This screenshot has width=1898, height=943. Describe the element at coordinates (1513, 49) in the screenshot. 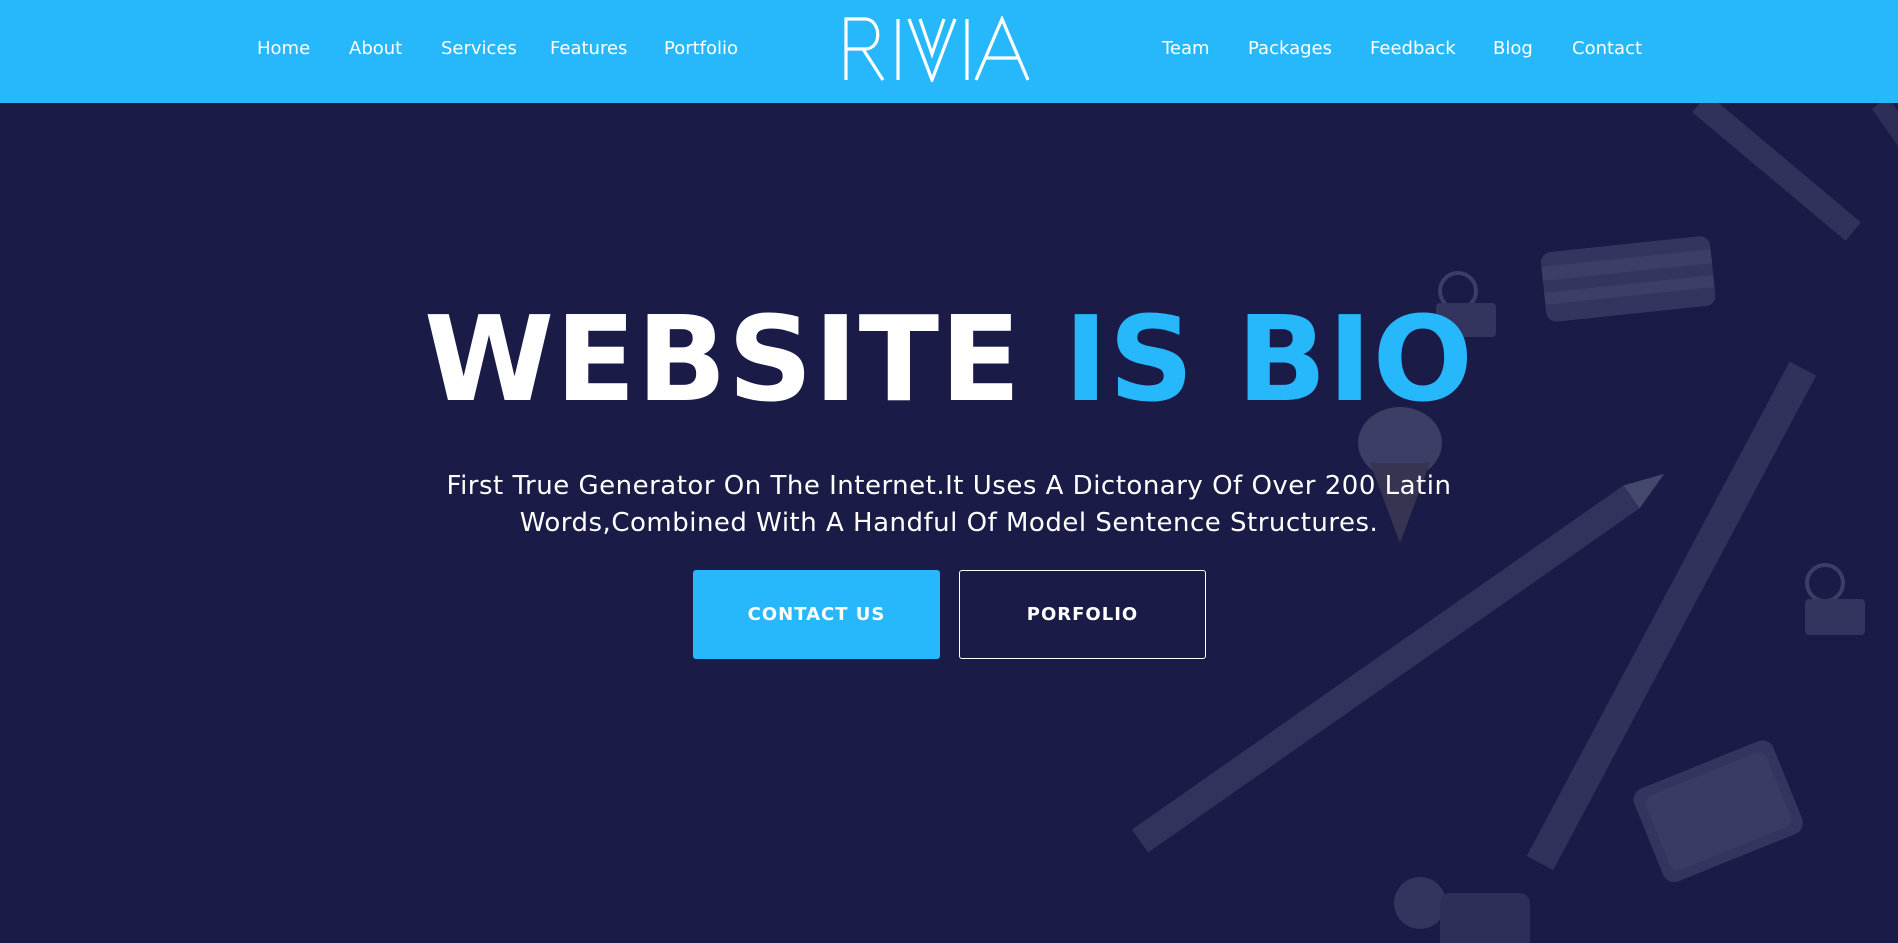

I see `nav-blog: Blog` at that location.